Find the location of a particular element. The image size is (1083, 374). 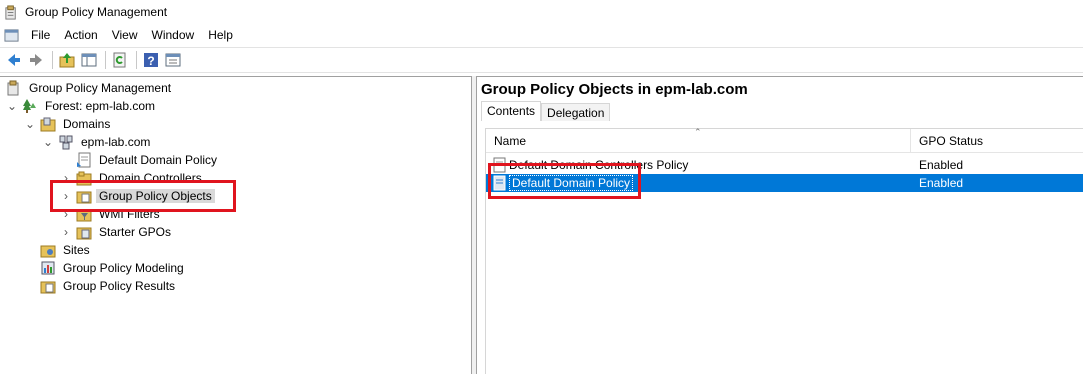

help-icon: ? is located at coordinates (151, 60).